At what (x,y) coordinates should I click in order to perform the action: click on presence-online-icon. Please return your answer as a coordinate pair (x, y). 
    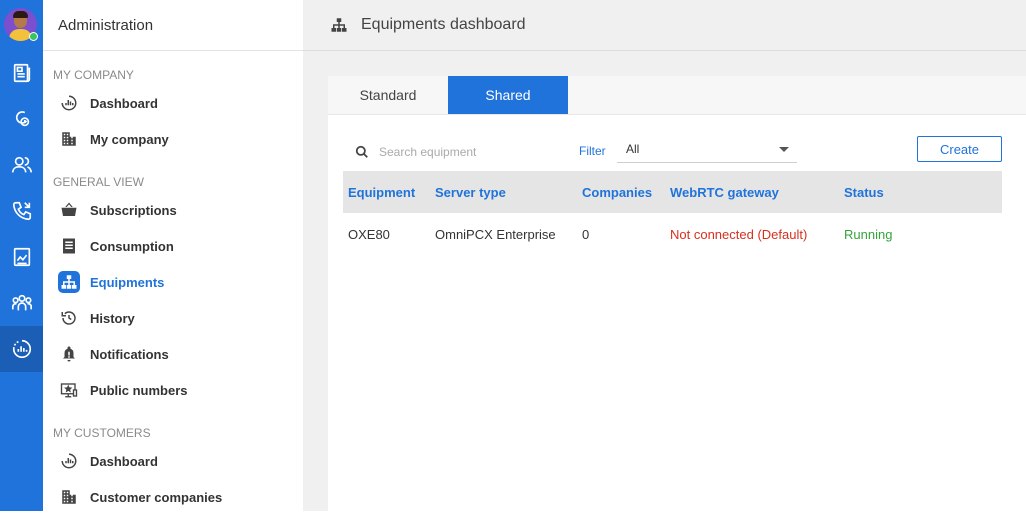
    Looking at the image, I should click on (33, 36).